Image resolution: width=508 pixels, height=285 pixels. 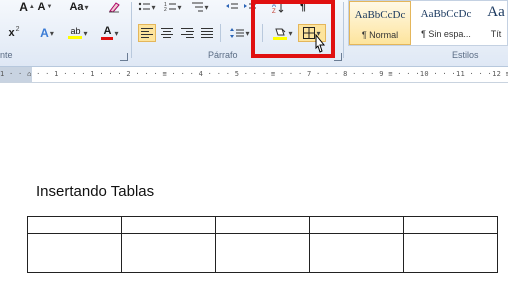 I want to click on mouse-cursor-icon, so click(x=320, y=43).